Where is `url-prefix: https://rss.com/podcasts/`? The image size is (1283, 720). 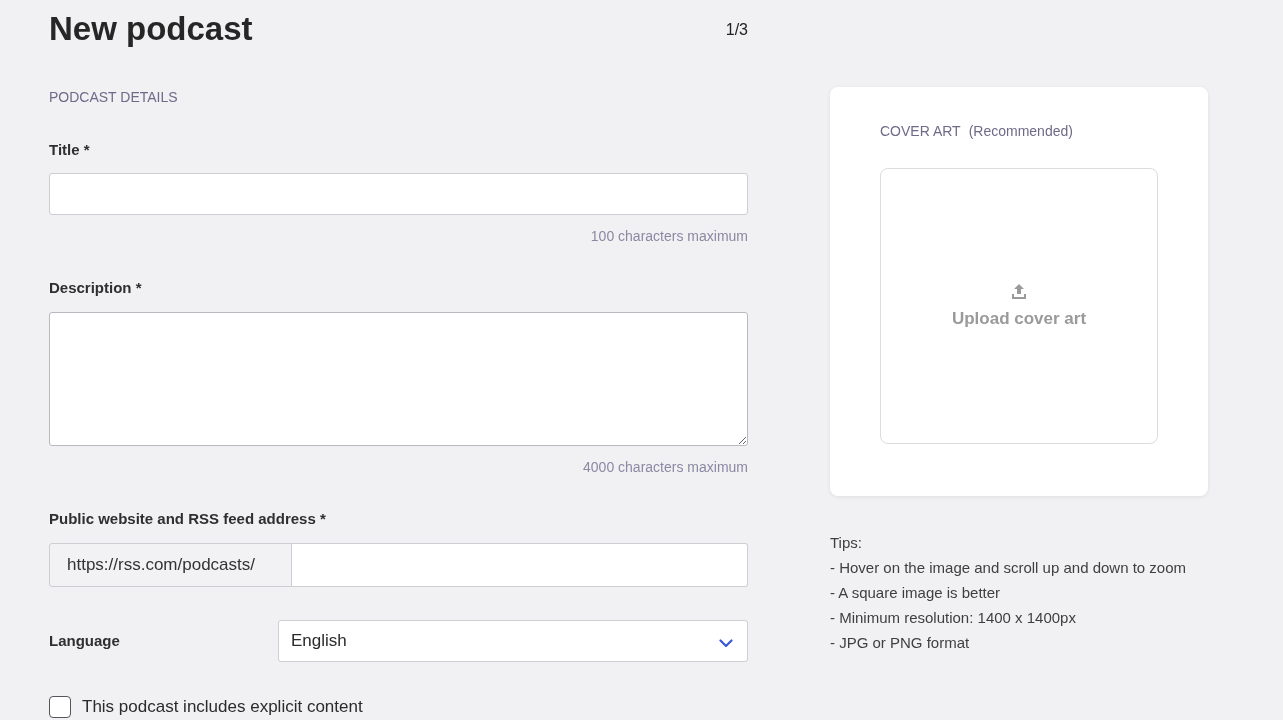 url-prefix: https://rss.com/podcasts/ is located at coordinates (170, 565).